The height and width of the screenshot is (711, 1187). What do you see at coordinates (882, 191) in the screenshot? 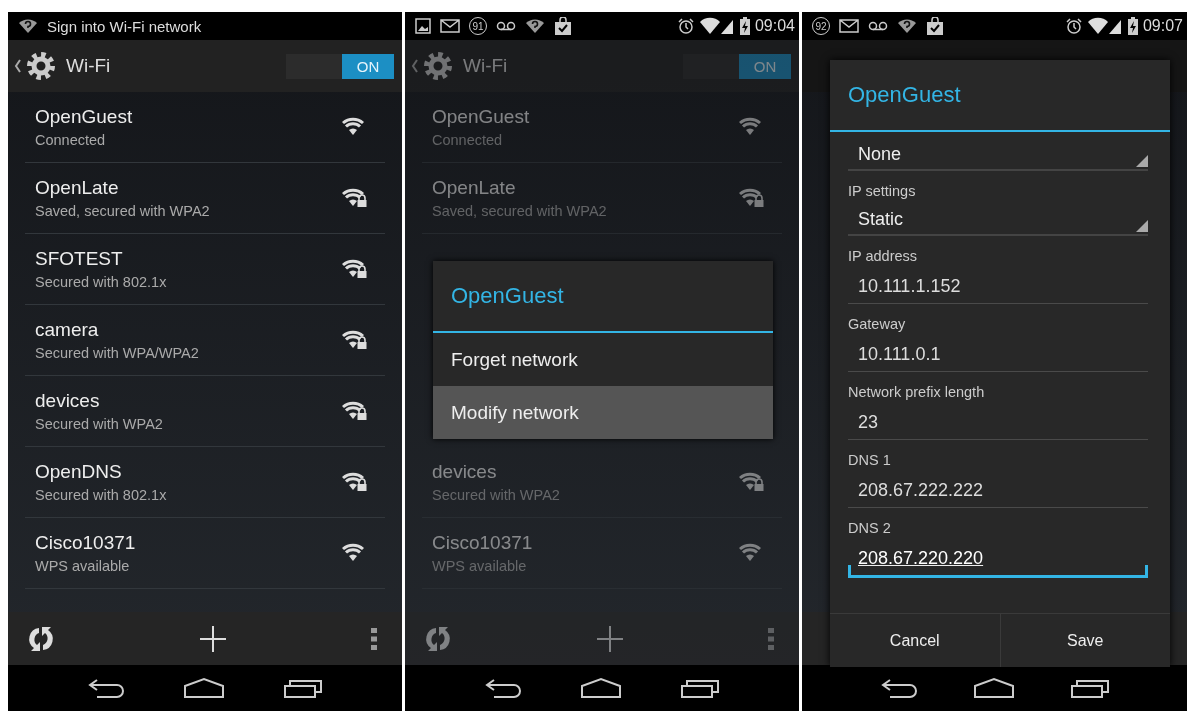
I see `field-label: IP settings` at bounding box center [882, 191].